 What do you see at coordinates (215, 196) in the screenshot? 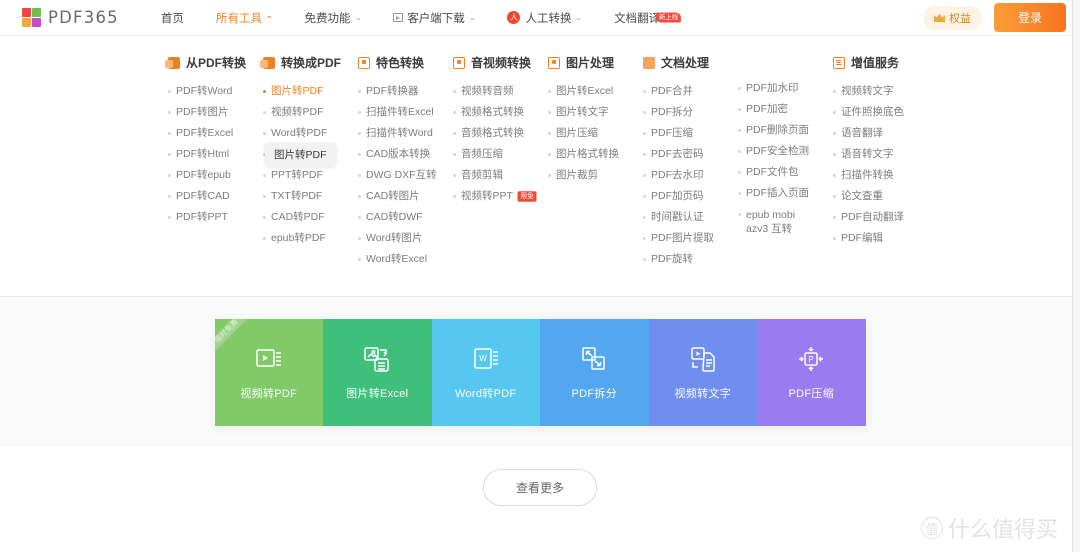
I see `menu-item: PDF转CAD` at bounding box center [215, 196].